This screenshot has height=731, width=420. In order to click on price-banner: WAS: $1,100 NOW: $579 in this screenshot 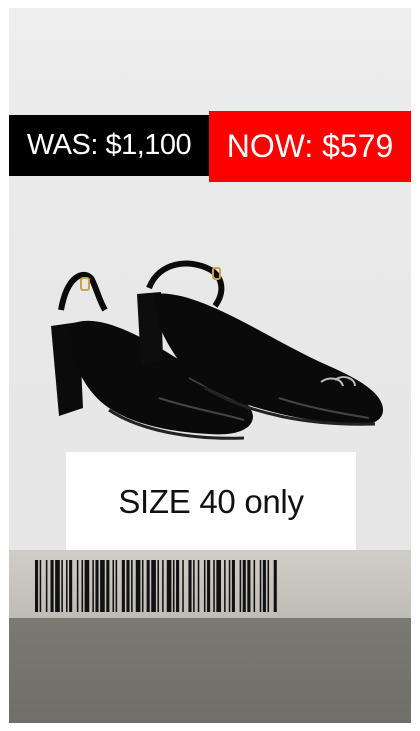, I will do `click(210, 147)`.